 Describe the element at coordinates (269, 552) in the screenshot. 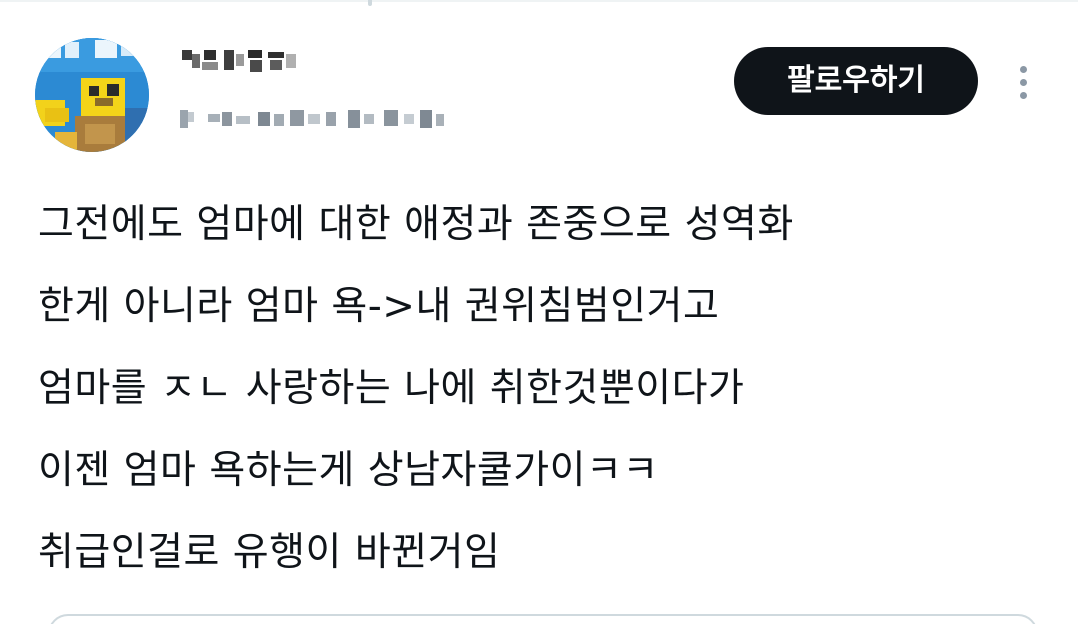

I see `tweet-text-line: 취급인걸로 유행이 바뀐거임` at that location.